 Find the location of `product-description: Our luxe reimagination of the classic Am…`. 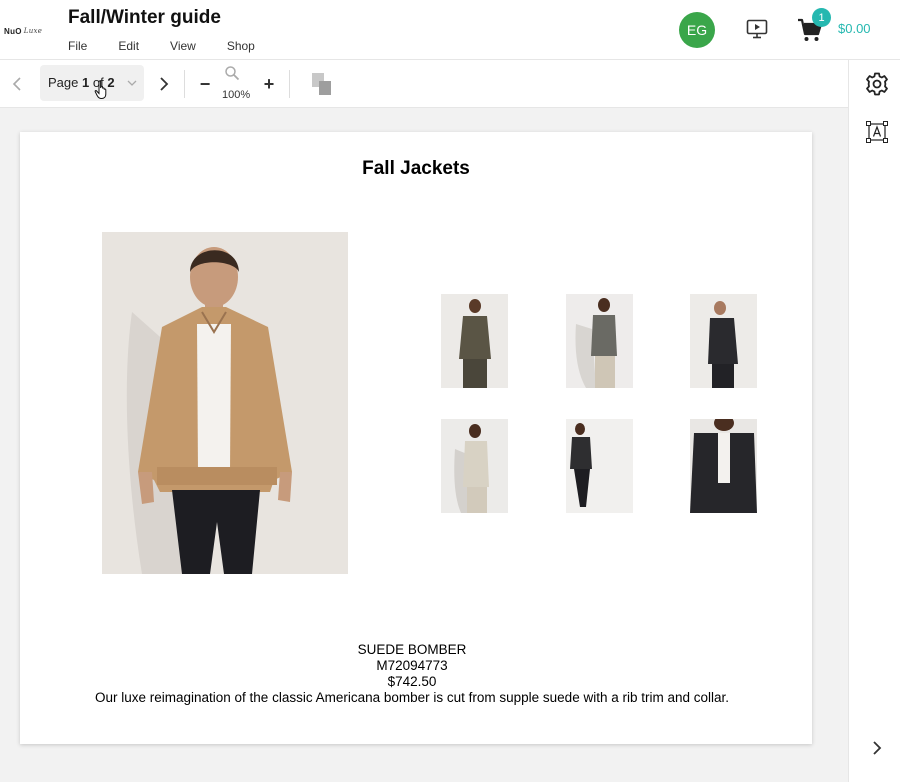

product-description: Our luxe reimagination of the classic Am… is located at coordinates (412, 697).